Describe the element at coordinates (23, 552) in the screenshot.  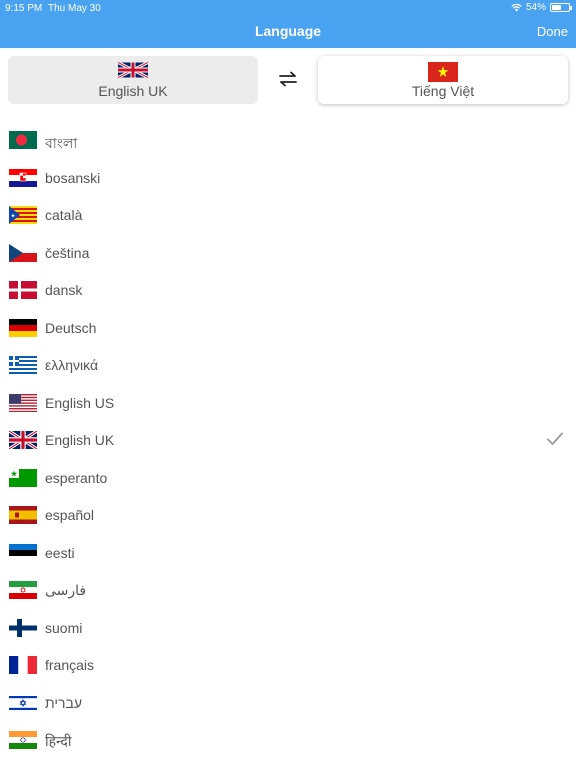
I see `flag-ee-icon` at that location.